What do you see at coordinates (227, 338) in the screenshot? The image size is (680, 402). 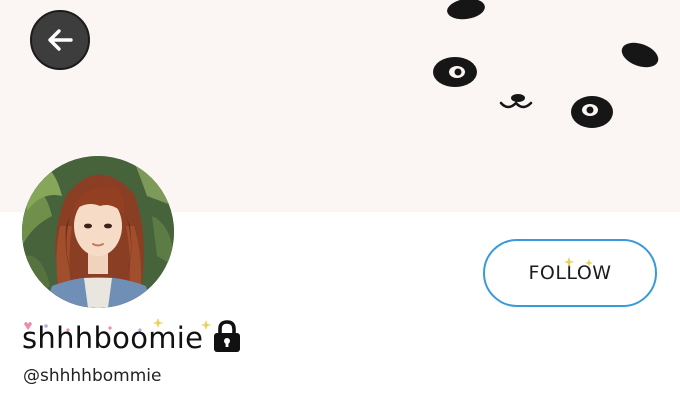 I see `lock-icon` at bounding box center [227, 338].